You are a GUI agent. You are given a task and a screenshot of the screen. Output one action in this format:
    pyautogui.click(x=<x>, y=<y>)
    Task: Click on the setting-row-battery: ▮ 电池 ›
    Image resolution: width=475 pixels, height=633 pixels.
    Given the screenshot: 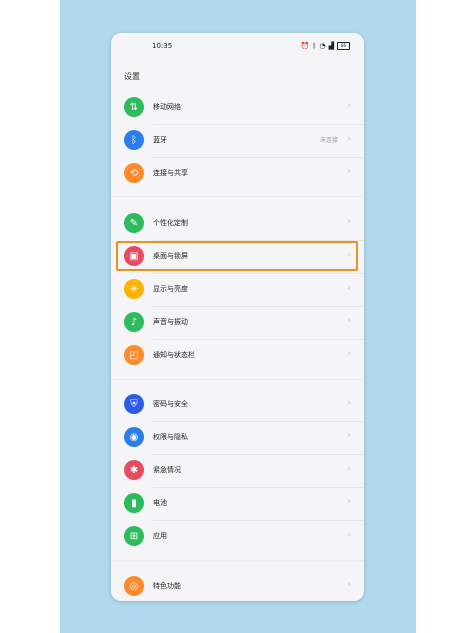 What is the action you would take?
    pyautogui.click(x=237, y=503)
    